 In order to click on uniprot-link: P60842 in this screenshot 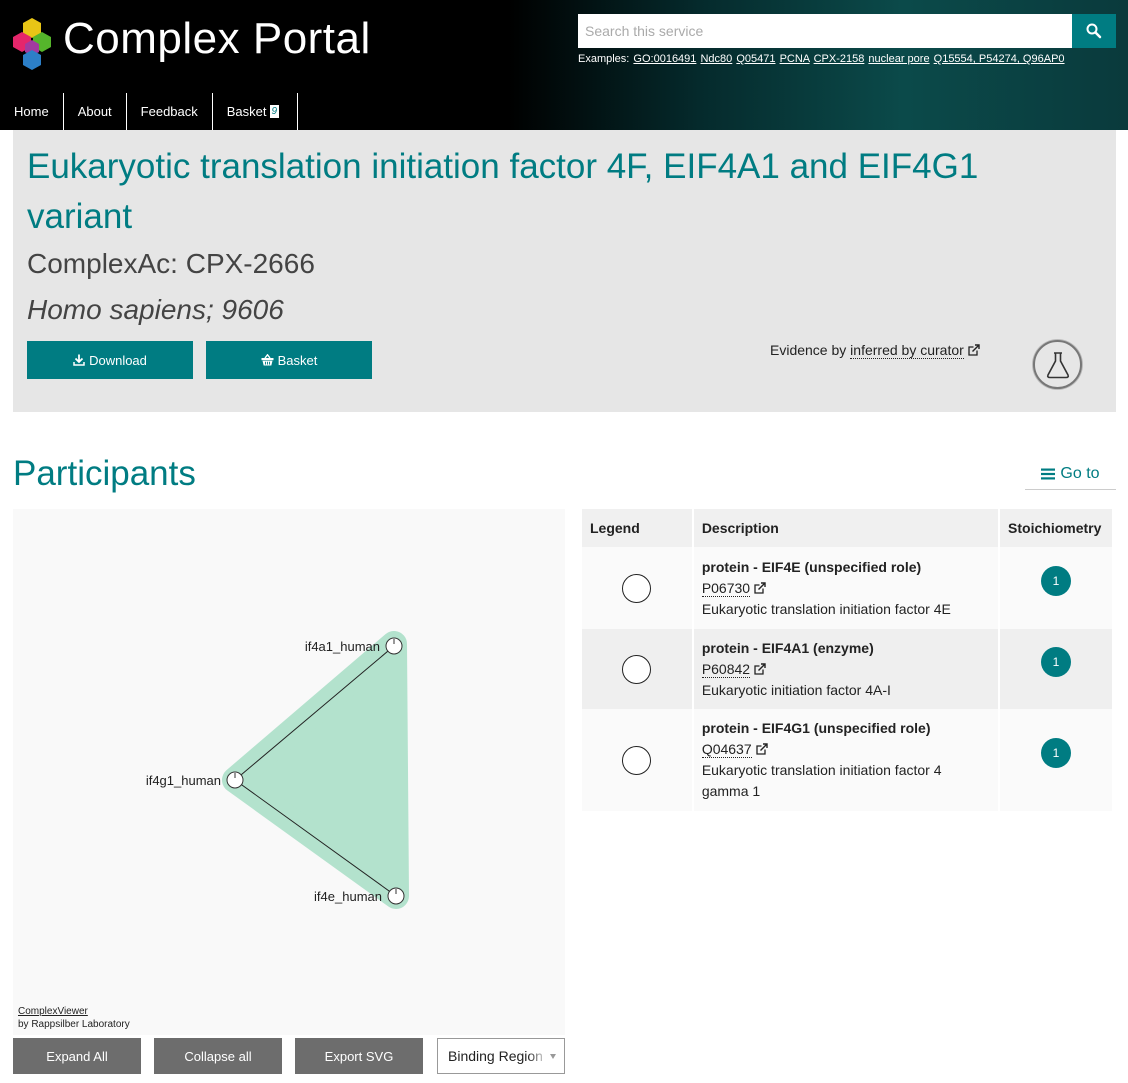, I will do `click(726, 669)`.